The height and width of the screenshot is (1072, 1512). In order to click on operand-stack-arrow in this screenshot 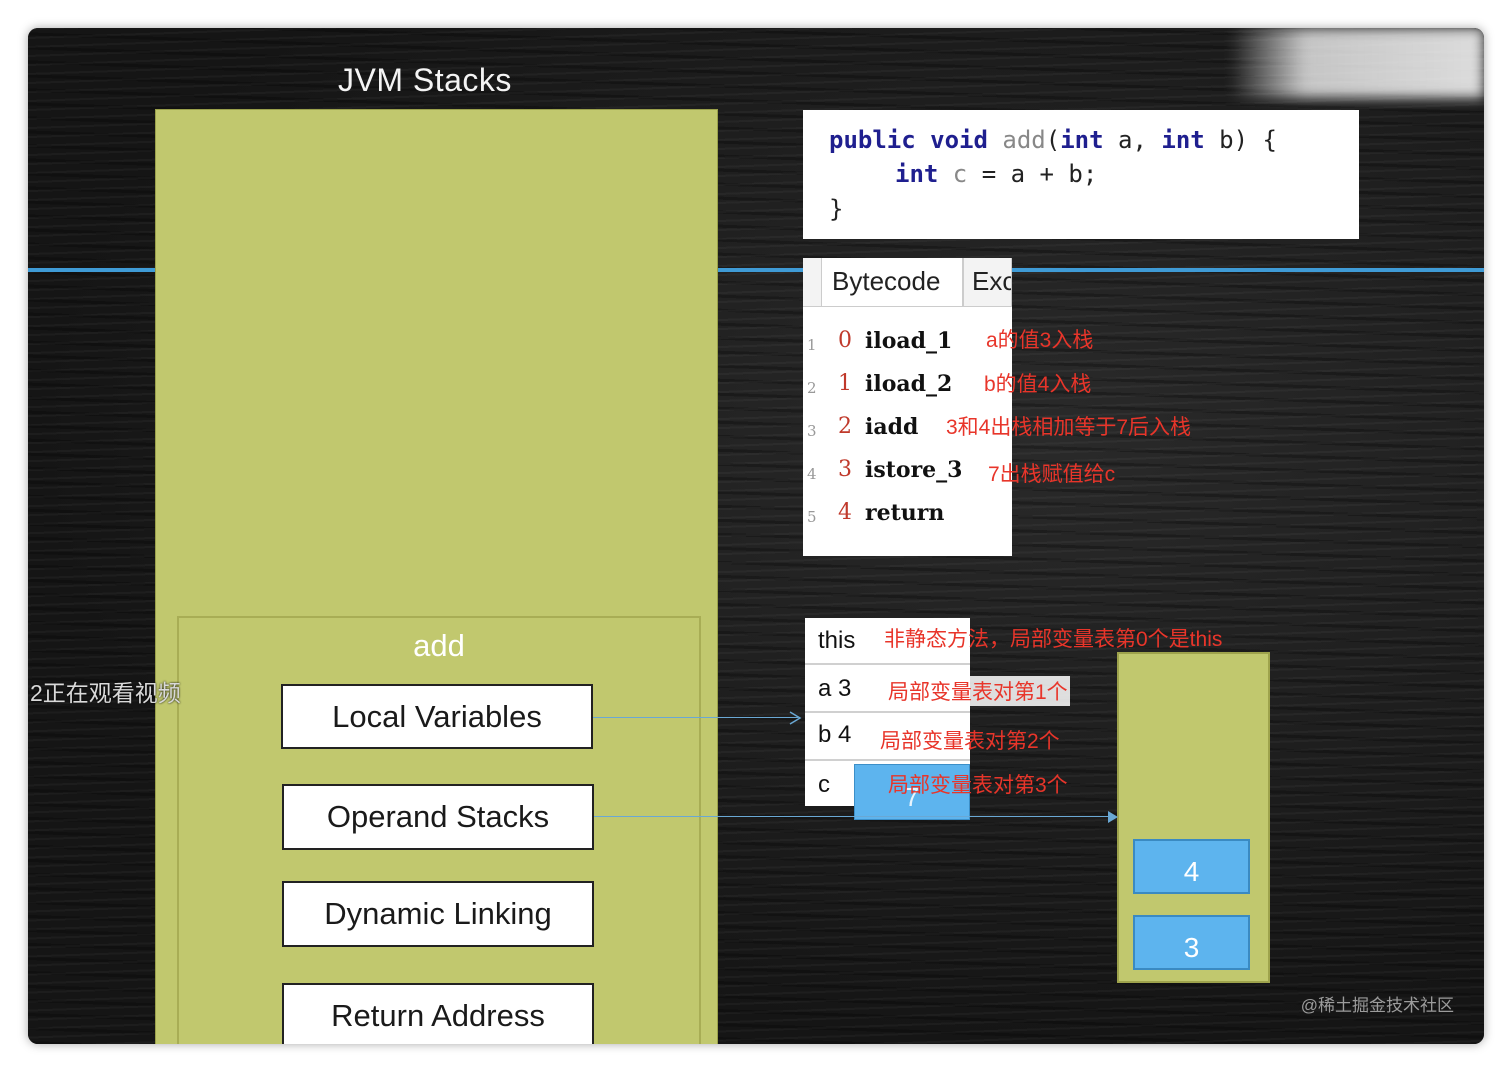, I will do `click(853, 816)`.